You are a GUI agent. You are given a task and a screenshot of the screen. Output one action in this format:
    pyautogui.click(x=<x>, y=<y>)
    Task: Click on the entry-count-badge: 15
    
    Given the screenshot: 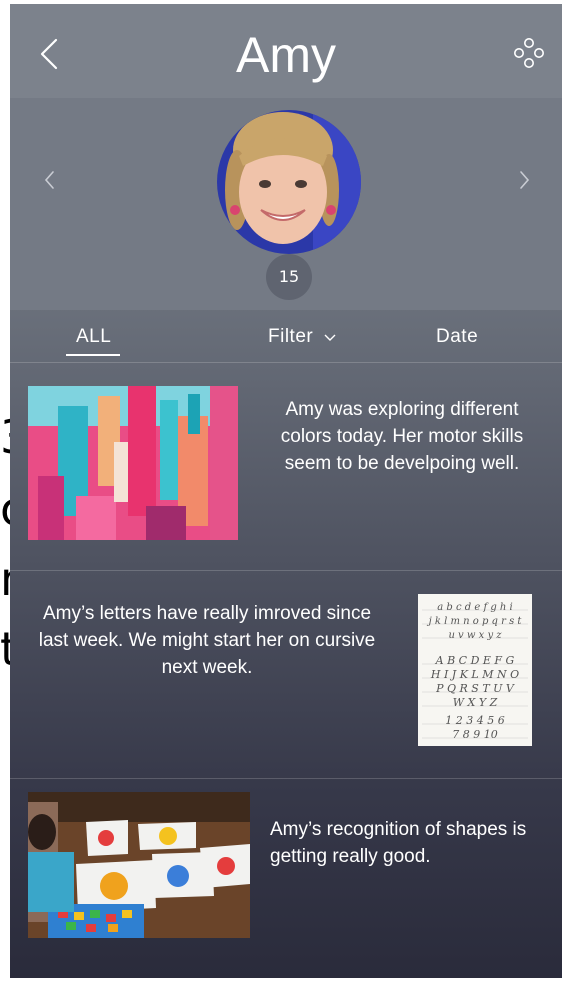 What is the action you would take?
    pyautogui.click(x=289, y=277)
    